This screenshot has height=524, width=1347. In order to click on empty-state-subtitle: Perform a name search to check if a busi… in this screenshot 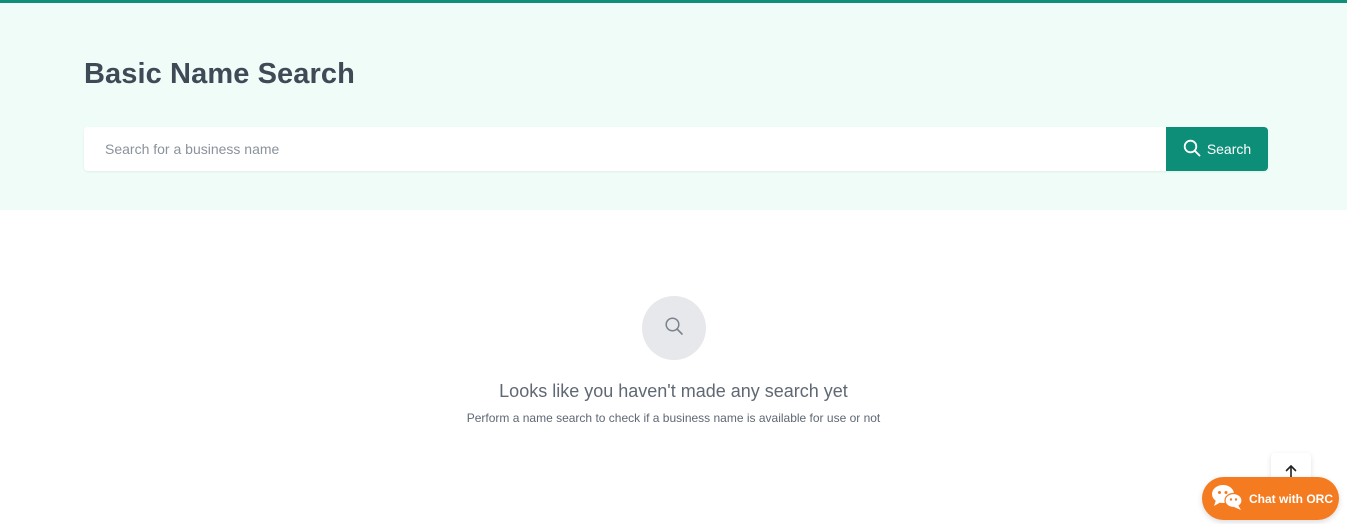, I will do `click(673, 418)`.